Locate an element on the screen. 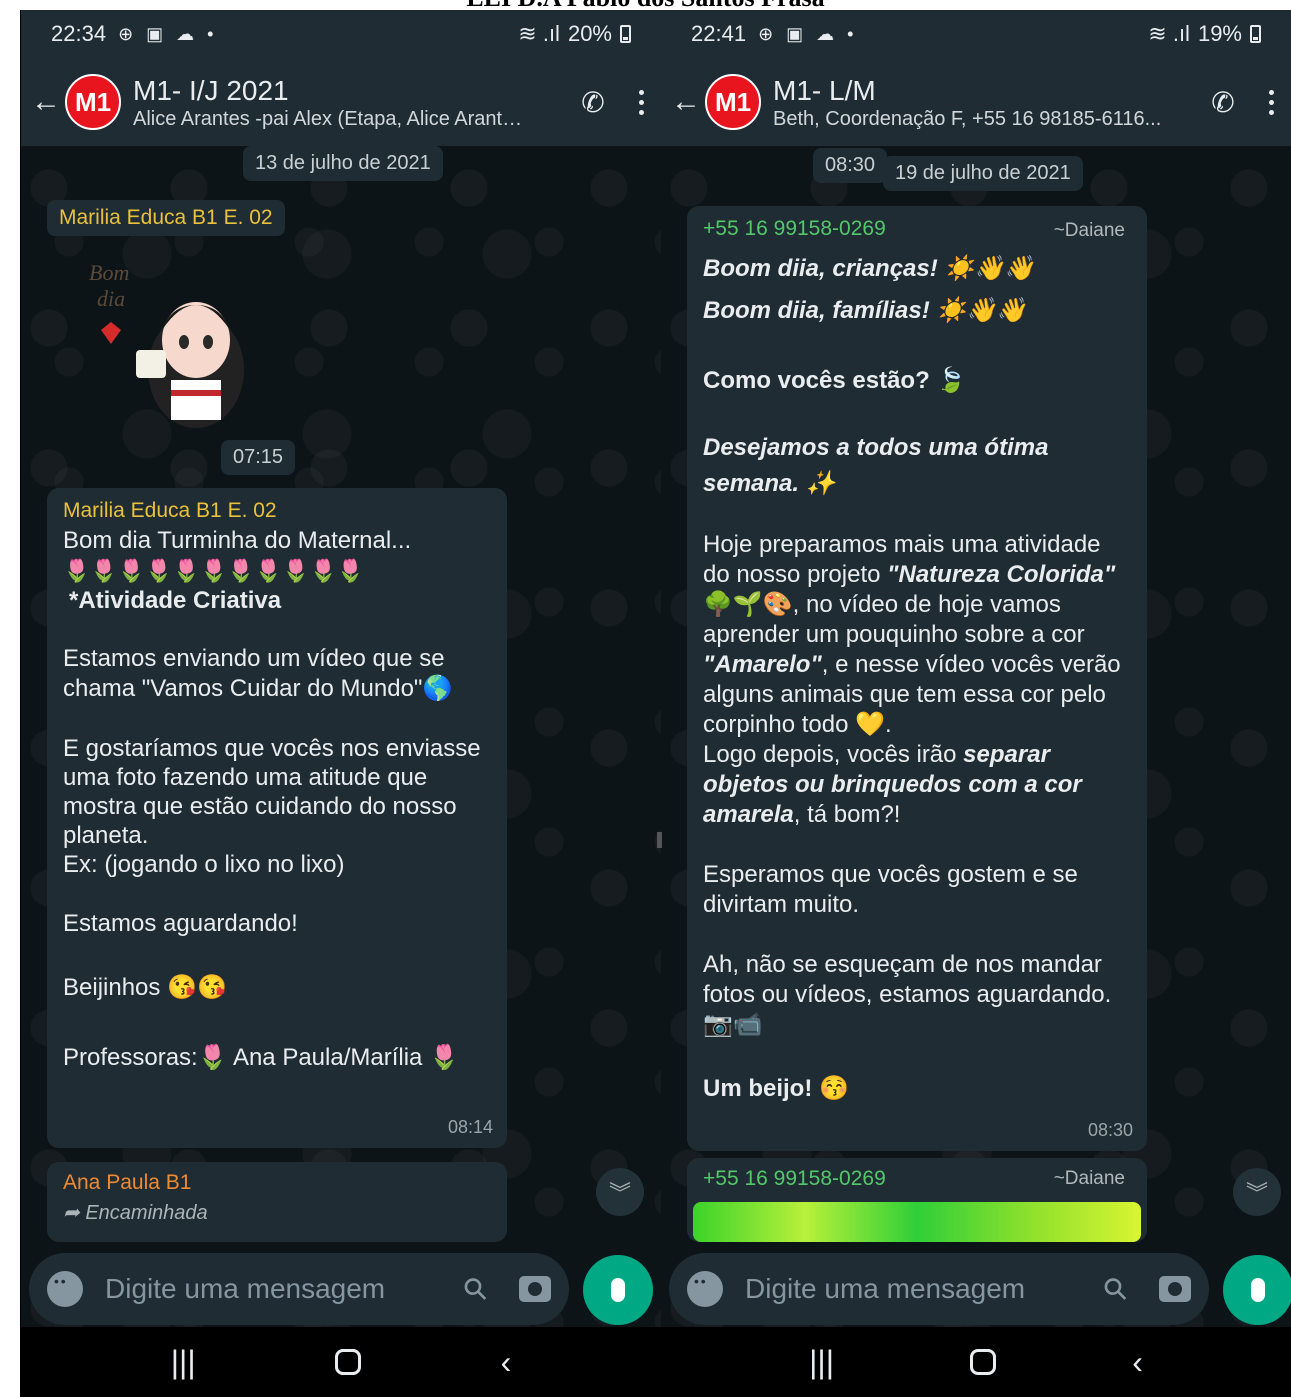 This screenshot has width=1291, height=1397. date-chip: 19 de julho de 2021 is located at coordinates (983, 173).